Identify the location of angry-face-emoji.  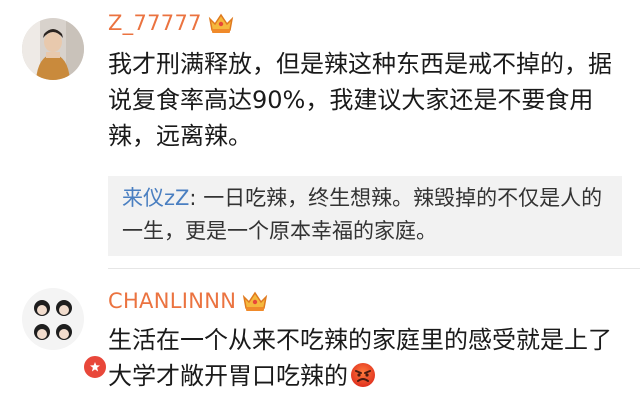
(363, 375).